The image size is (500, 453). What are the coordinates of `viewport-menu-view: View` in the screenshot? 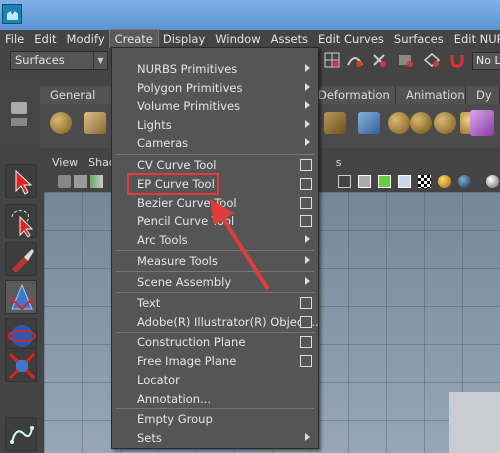 It's located at (63, 162).